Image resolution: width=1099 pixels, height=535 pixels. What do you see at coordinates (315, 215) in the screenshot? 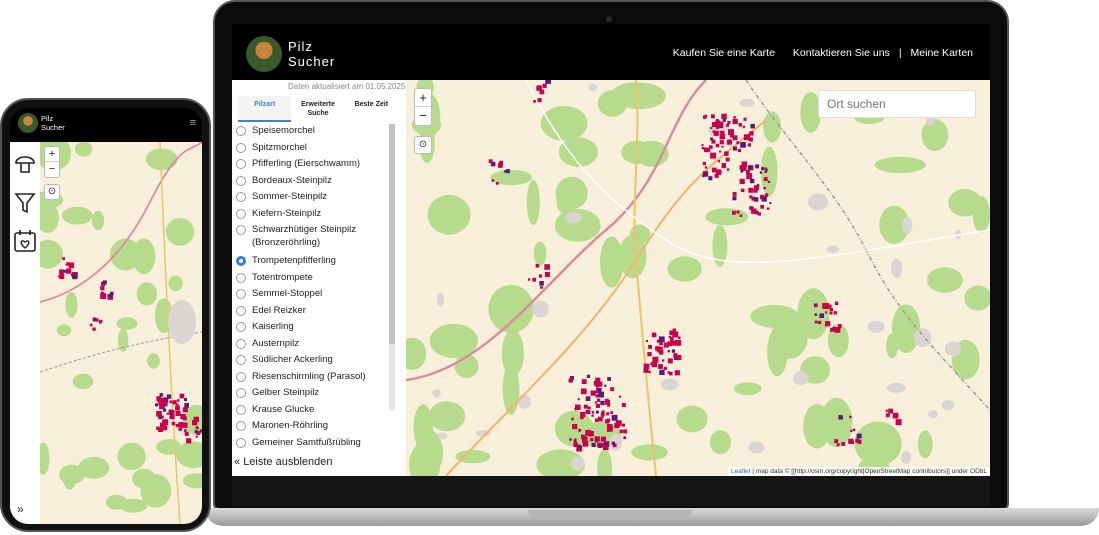
I see `species-option: Kiefern-Steinpilz` at bounding box center [315, 215].